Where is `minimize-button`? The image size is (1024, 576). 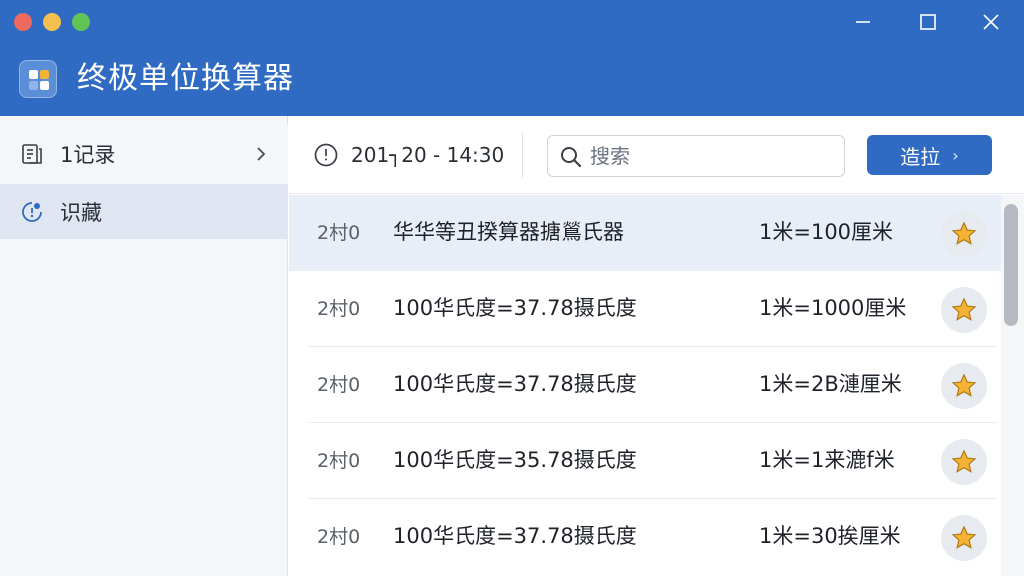
minimize-button is located at coordinates (863, 22).